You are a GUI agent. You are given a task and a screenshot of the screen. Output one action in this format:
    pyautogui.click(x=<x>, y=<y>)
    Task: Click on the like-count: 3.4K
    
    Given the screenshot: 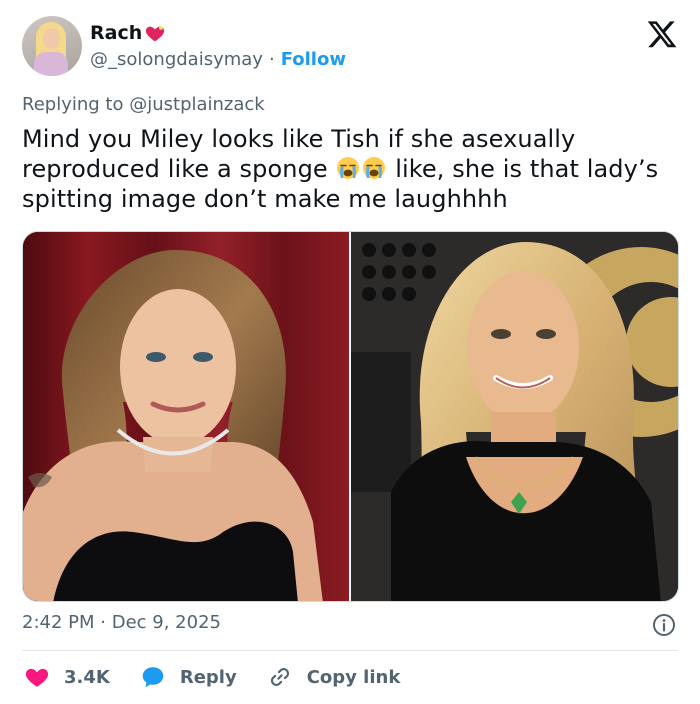 What is the action you would take?
    pyautogui.click(x=87, y=677)
    